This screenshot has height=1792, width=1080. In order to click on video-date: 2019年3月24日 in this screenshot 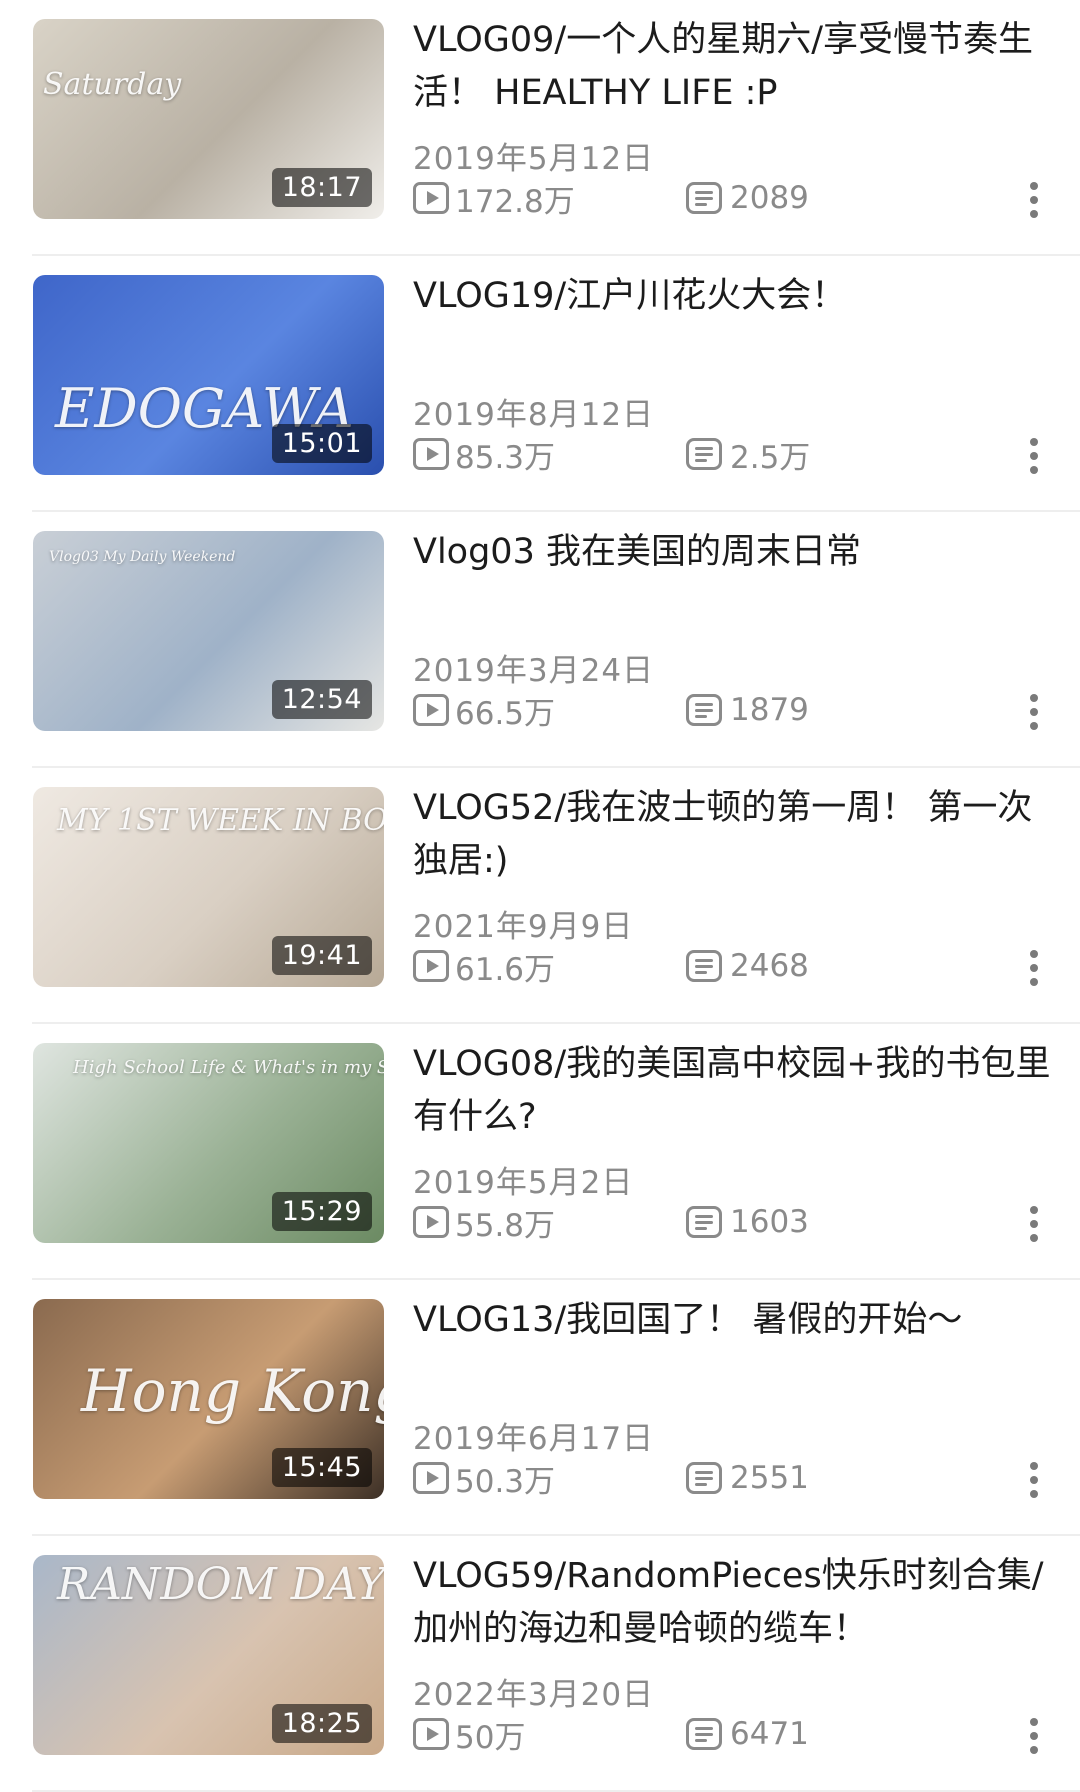, I will do `click(534, 671)`.